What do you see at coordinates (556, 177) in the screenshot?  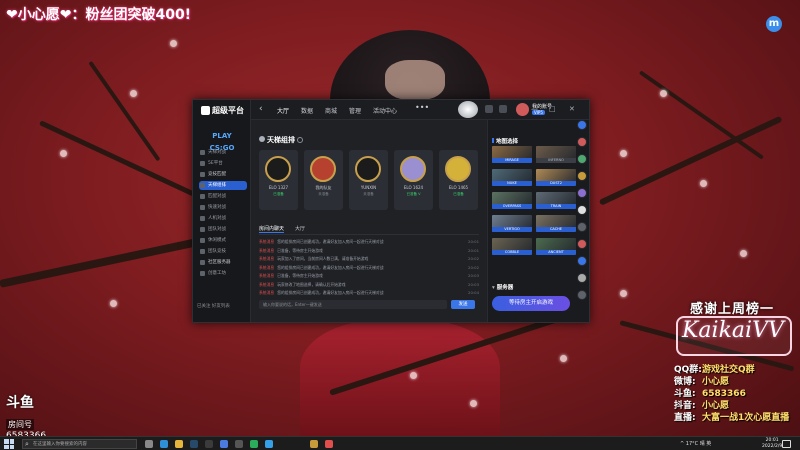 I see `map-tile: DUST2` at bounding box center [556, 177].